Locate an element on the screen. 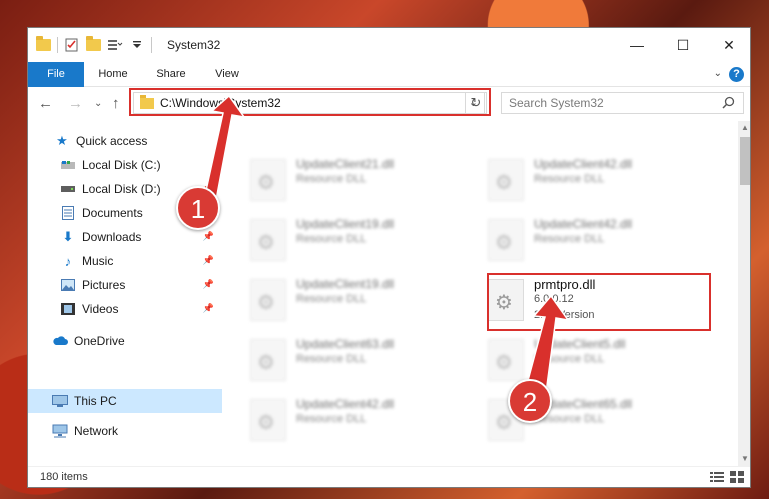 The height and width of the screenshot is (499, 769). sidebar-item-music: ♪ Music 📌 is located at coordinates (125, 261).